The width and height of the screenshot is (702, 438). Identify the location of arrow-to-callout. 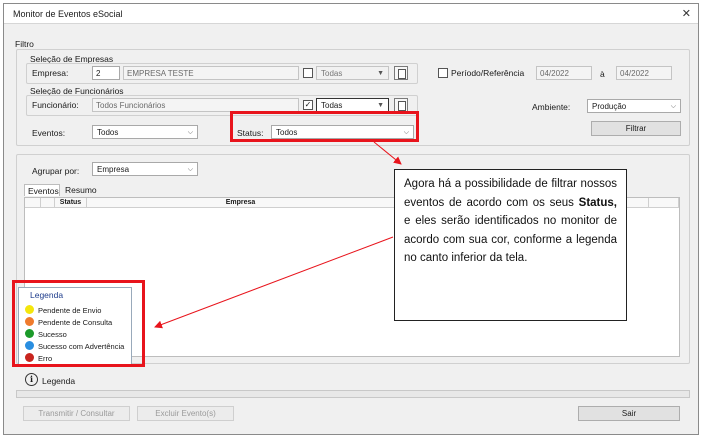
(387, 153).